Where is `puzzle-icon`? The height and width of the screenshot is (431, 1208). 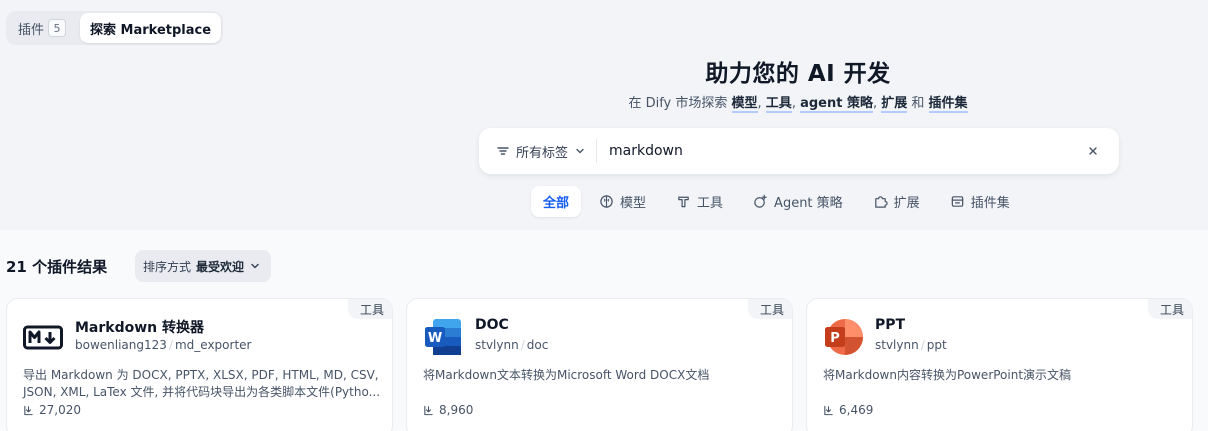 puzzle-icon is located at coordinates (881, 202).